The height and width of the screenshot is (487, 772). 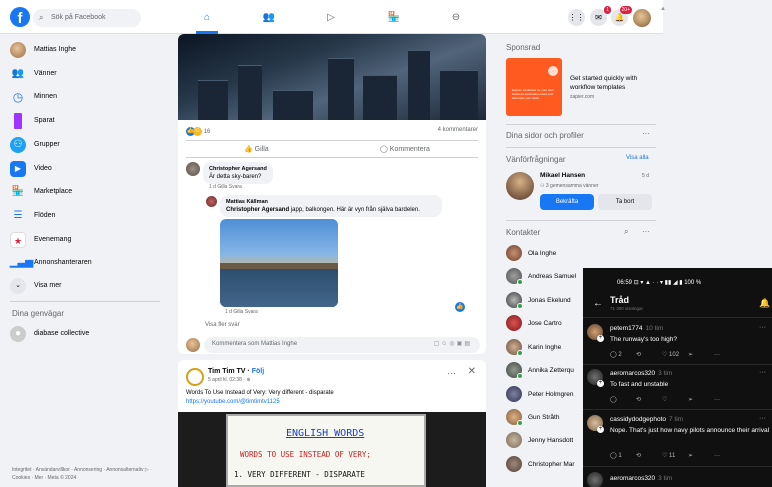 What do you see at coordinates (87, 18) in the screenshot?
I see `search-input: ⌕ Sök på Facebook` at bounding box center [87, 18].